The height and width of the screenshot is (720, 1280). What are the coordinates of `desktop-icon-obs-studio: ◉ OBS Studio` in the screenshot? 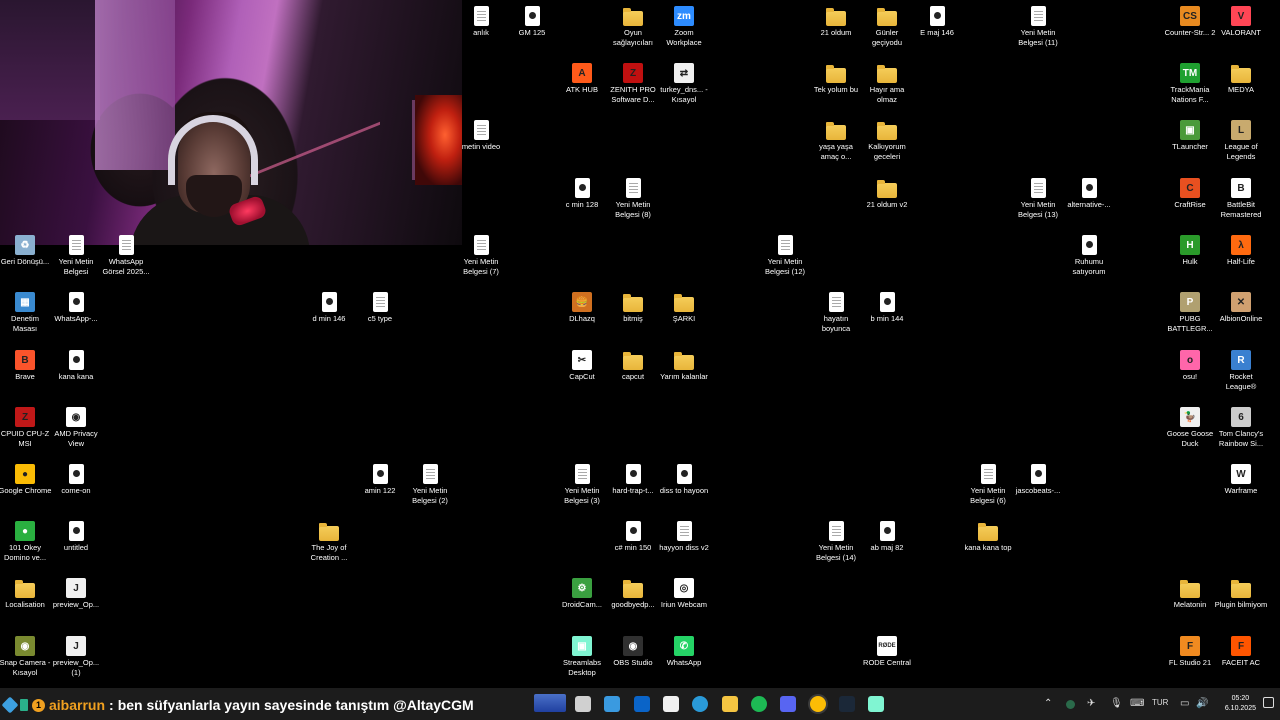 It's located at (633, 652).